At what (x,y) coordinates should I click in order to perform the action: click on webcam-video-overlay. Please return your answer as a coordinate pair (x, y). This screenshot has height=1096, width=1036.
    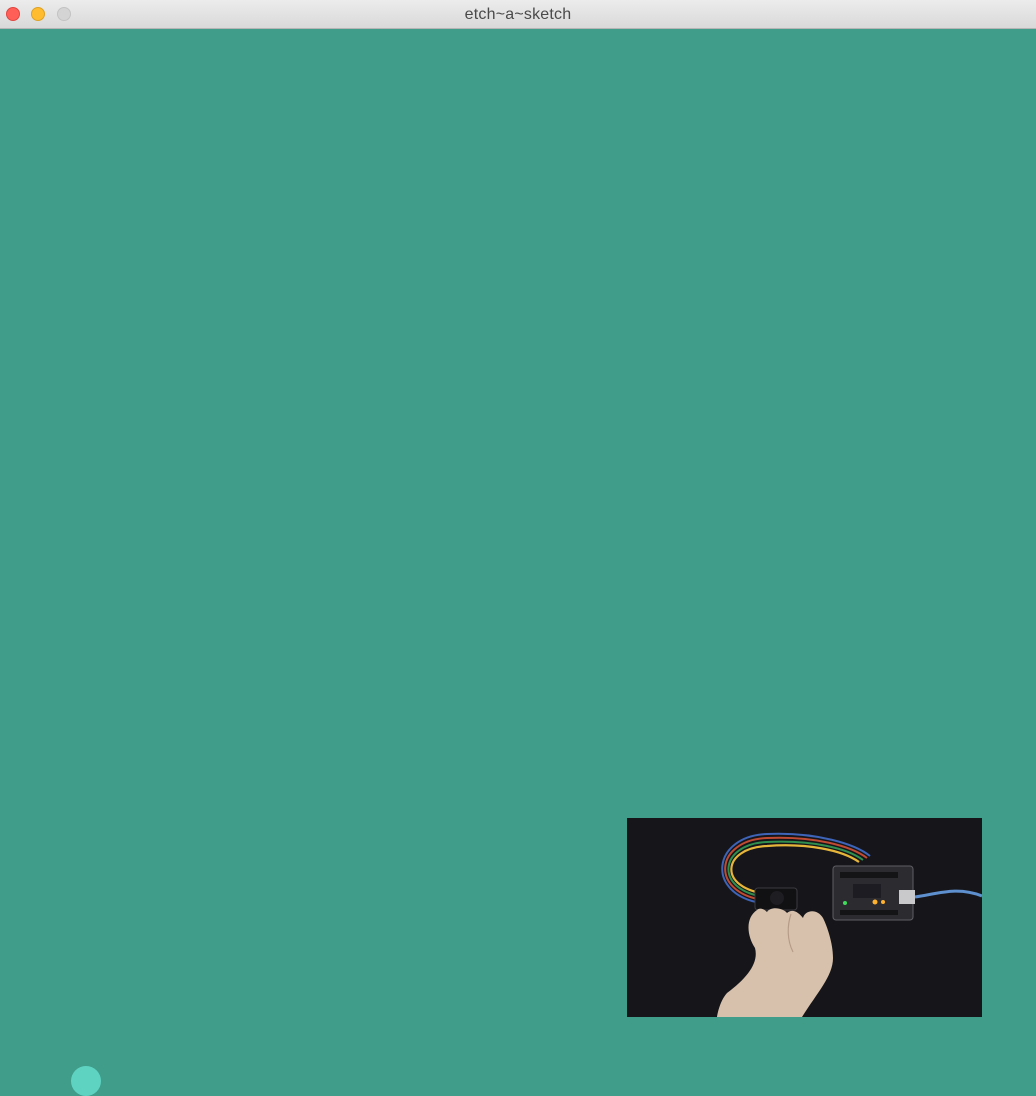
    Looking at the image, I should click on (804, 917).